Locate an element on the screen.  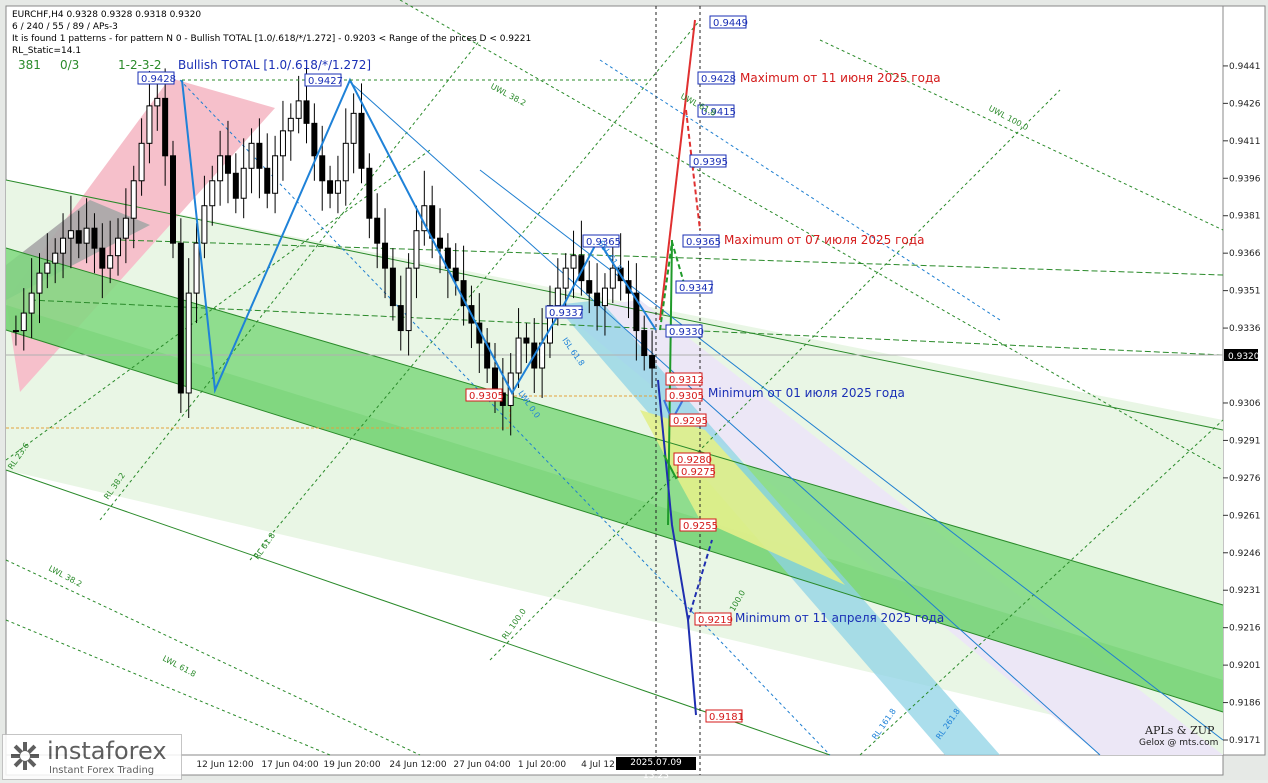
price-tick-label: 0.9246 is located at coordinates (1245, 554).